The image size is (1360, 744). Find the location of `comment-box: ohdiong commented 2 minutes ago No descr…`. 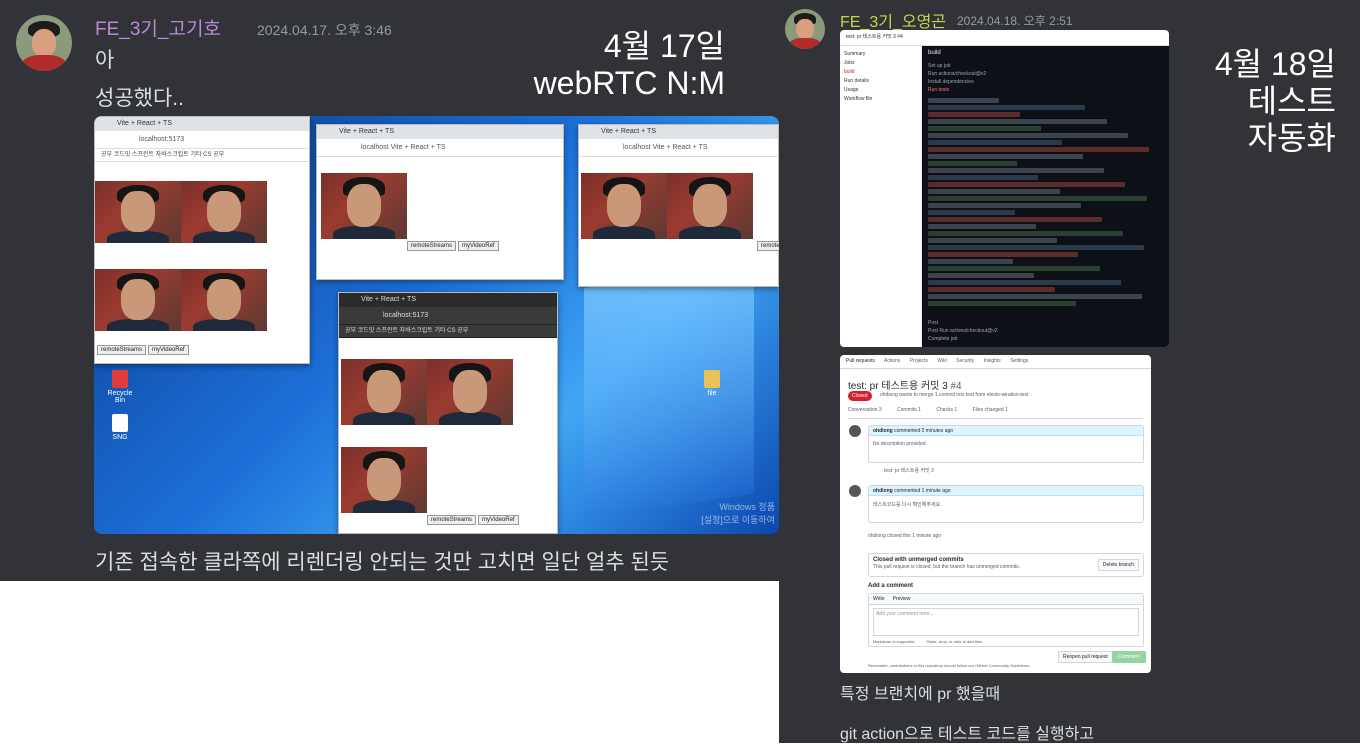

comment-box: ohdiong commented 2 minutes ago No descr… is located at coordinates (1006, 444).